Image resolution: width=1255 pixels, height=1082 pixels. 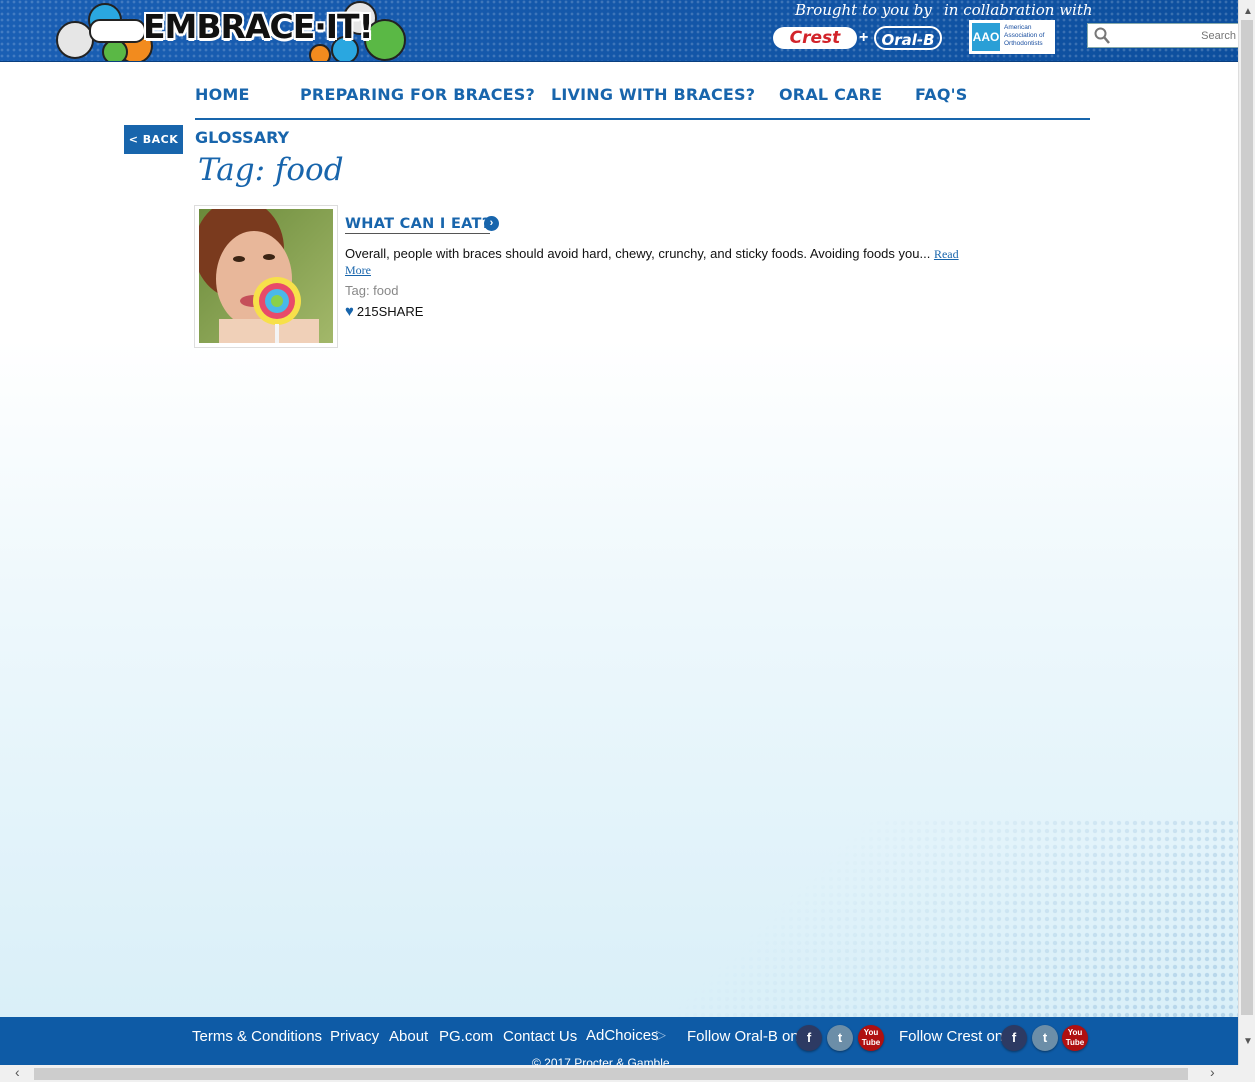 What do you see at coordinates (1075, 1038) in the screenshot?
I see `crest-youtube-icon: You Tube` at bounding box center [1075, 1038].